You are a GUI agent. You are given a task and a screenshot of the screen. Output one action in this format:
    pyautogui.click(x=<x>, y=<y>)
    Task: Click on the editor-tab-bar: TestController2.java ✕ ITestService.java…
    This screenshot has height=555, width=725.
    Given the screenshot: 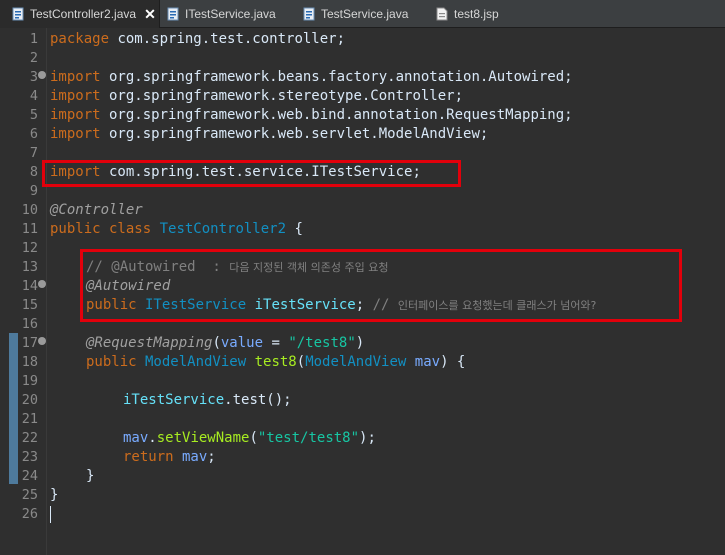 What is the action you would take?
    pyautogui.click(x=362, y=14)
    